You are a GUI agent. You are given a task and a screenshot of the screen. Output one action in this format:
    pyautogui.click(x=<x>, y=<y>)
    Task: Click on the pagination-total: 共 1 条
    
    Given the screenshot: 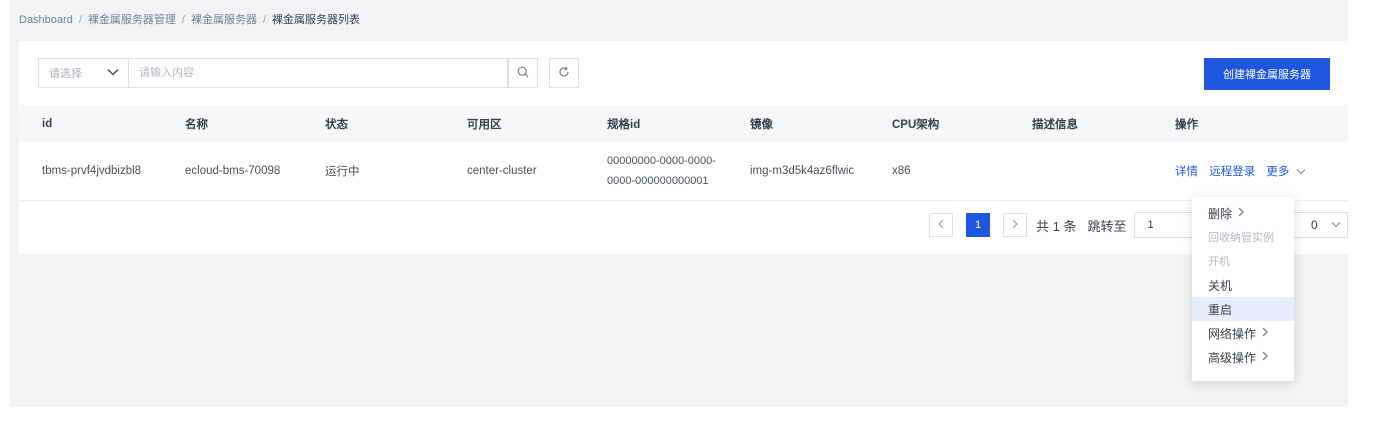 What is the action you would take?
    pyautogui.click(x=1056, y=226)
    